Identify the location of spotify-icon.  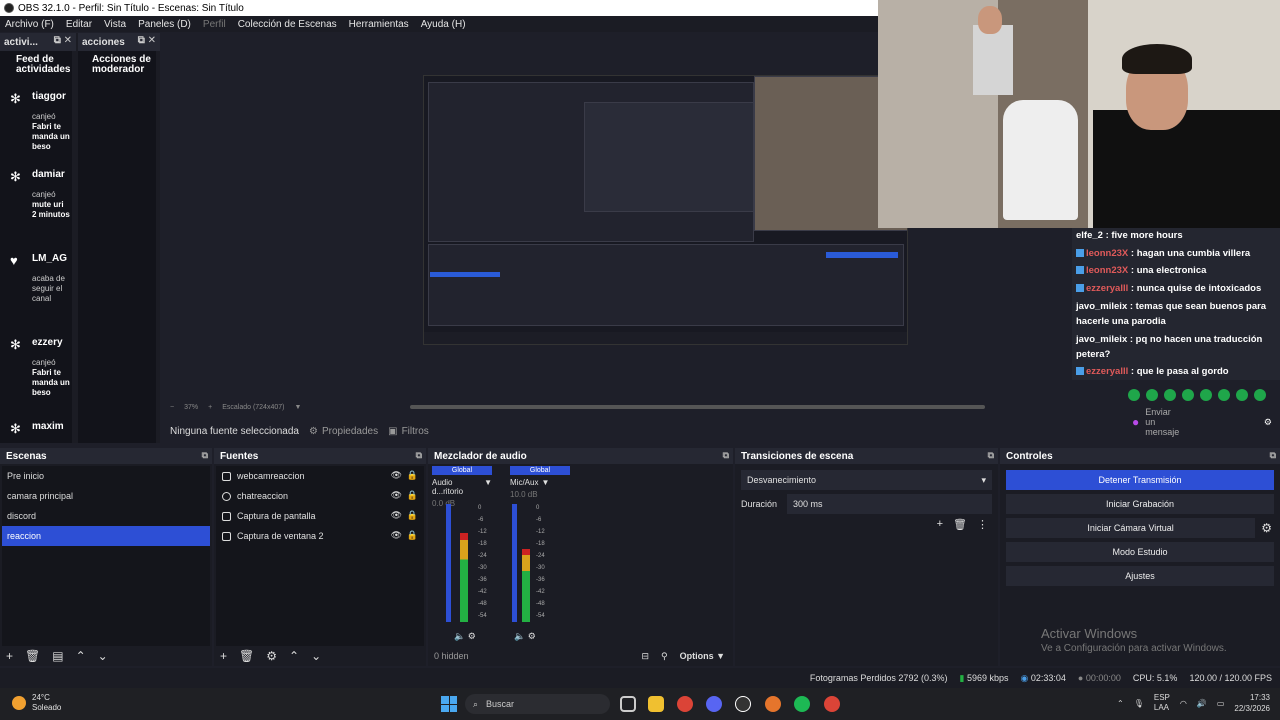
(802, 704).